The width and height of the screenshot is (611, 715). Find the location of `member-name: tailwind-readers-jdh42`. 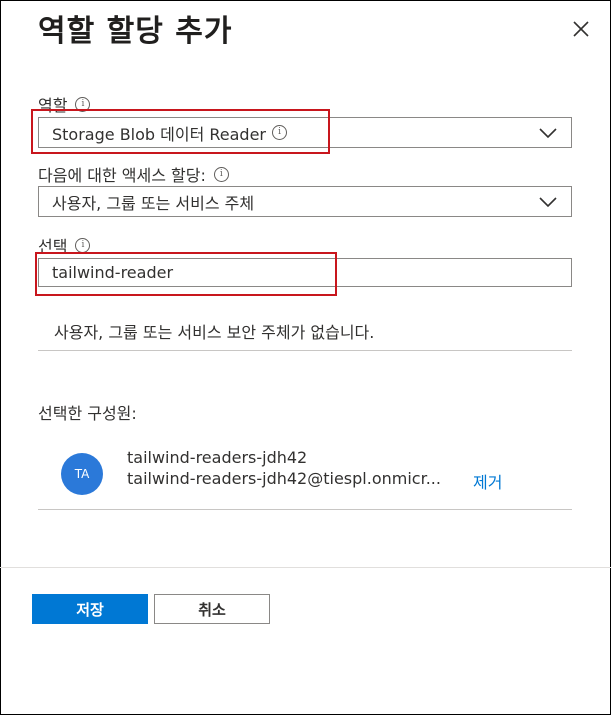

member-name: tailwind-readers-jdh42 is located at coordinates (217, 457).